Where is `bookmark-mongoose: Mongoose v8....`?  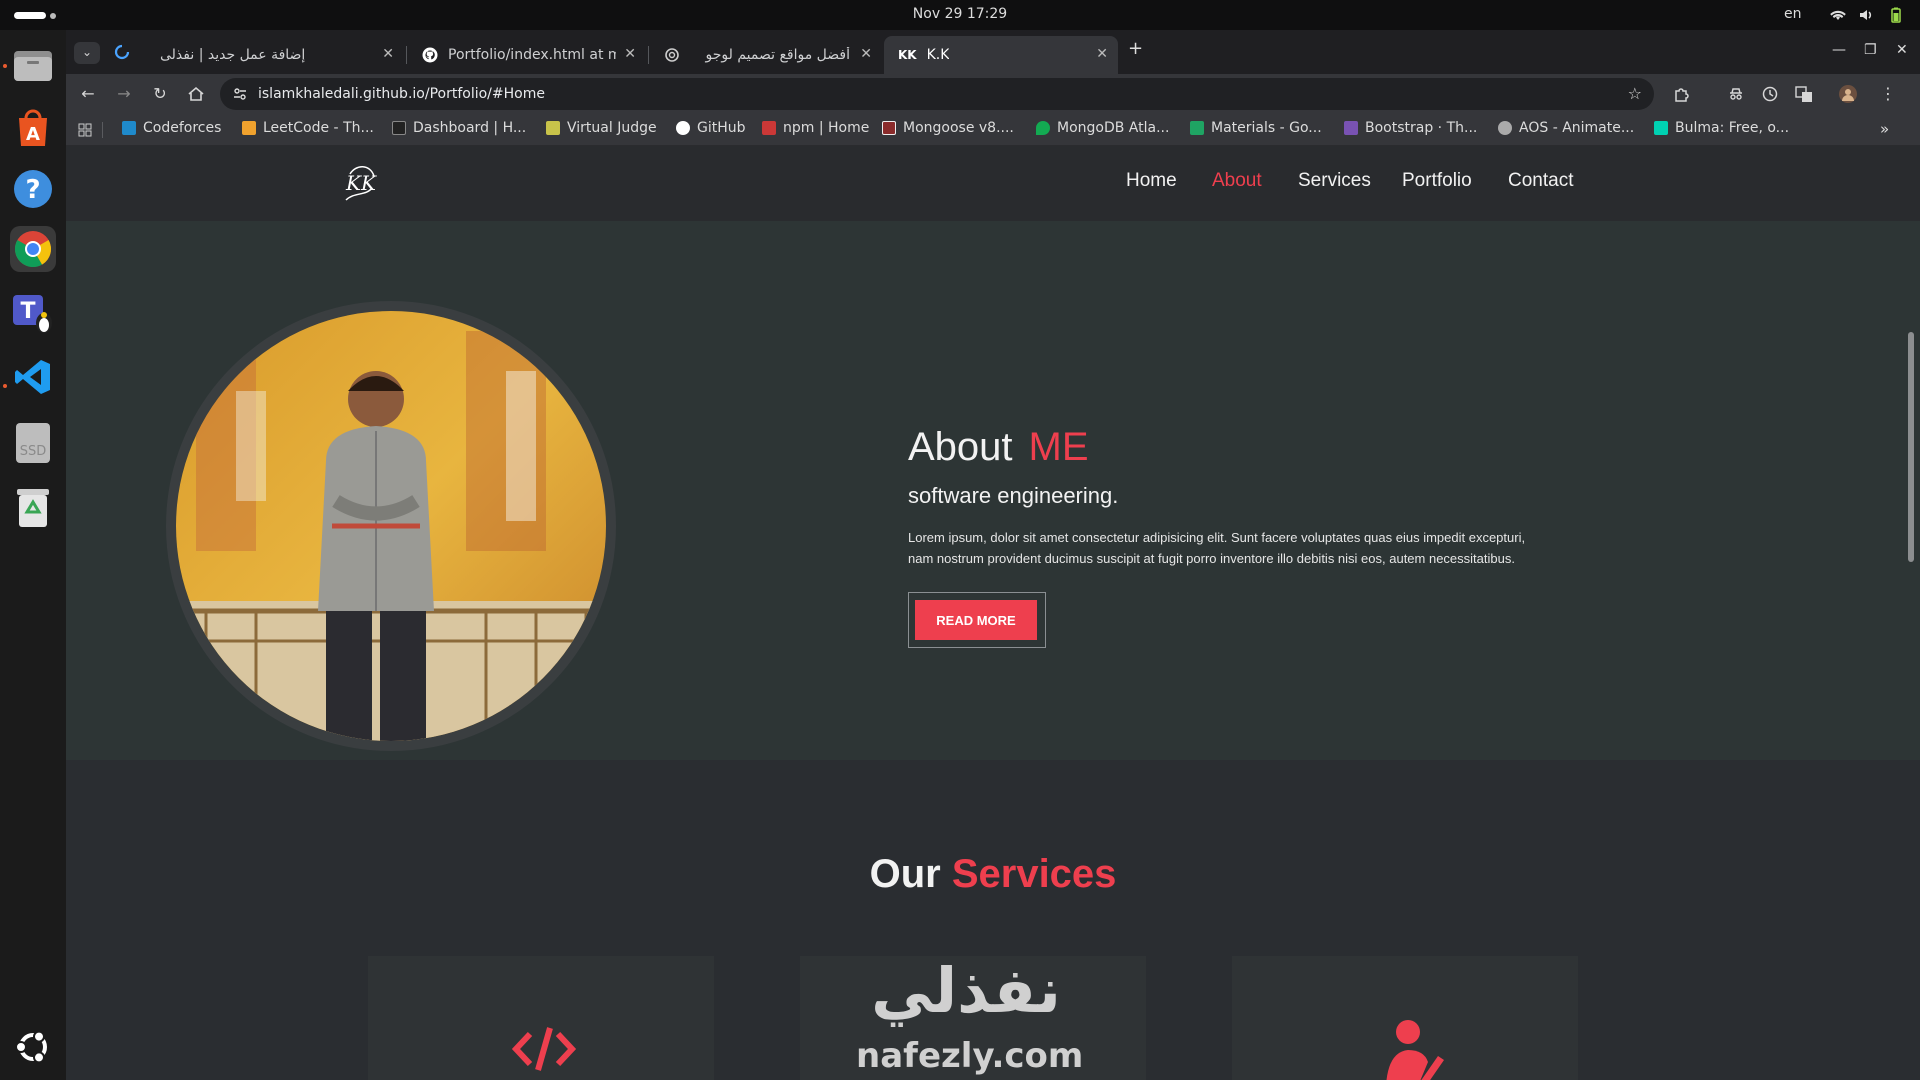
bookmark-mongoose: Mongoose v8.... is located at coordinates (948, 128).